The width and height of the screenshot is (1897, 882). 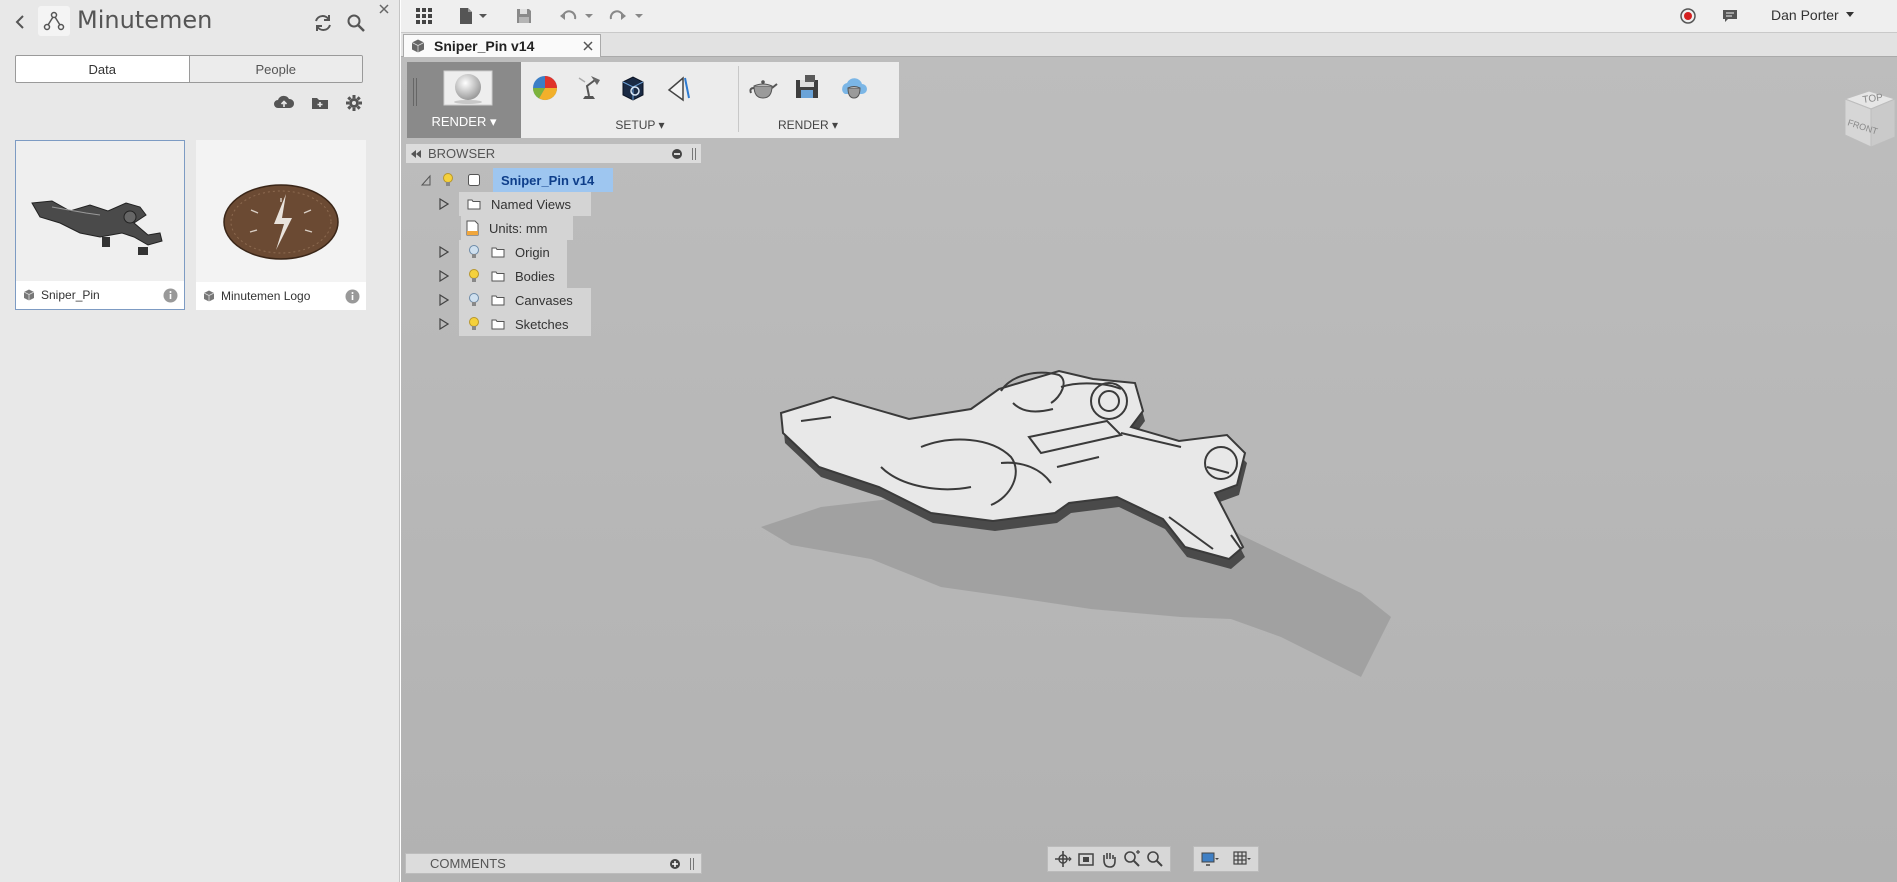 I want to click on file-name: Sniper_Pin, so click(x=70, y=295).